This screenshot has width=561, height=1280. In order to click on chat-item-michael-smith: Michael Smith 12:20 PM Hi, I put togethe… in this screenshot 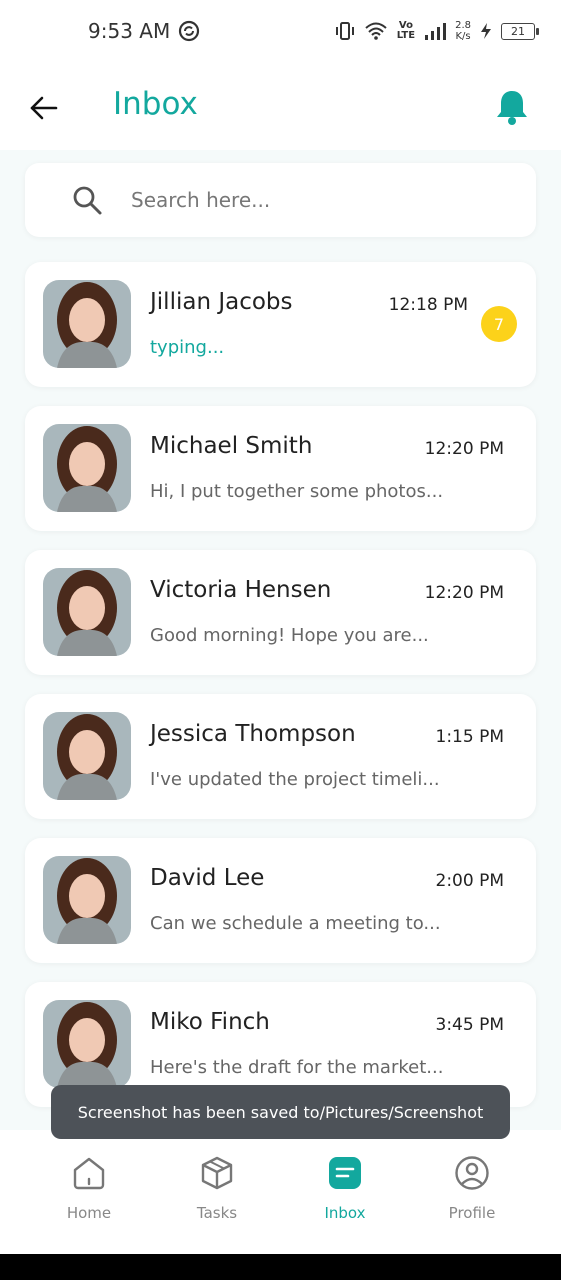, I will do `click(280, 468)`.